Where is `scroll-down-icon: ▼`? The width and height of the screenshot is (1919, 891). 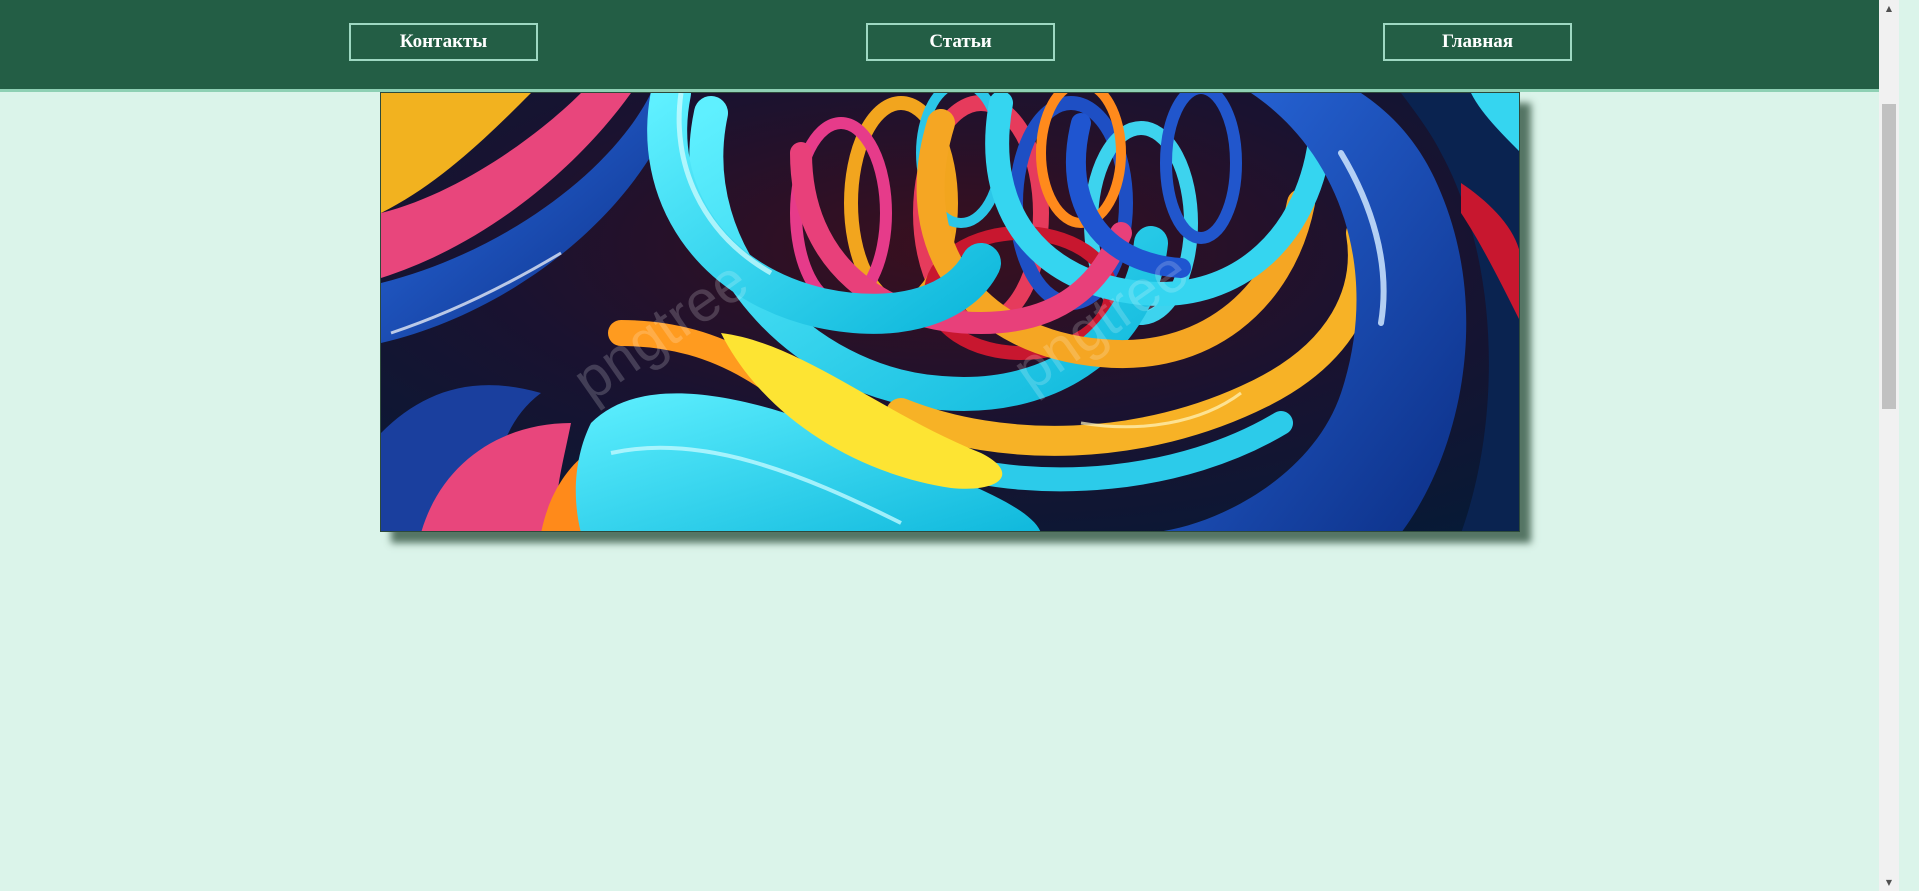
scroll-down-icon: ▼ is located at coordinates (1889, 882).